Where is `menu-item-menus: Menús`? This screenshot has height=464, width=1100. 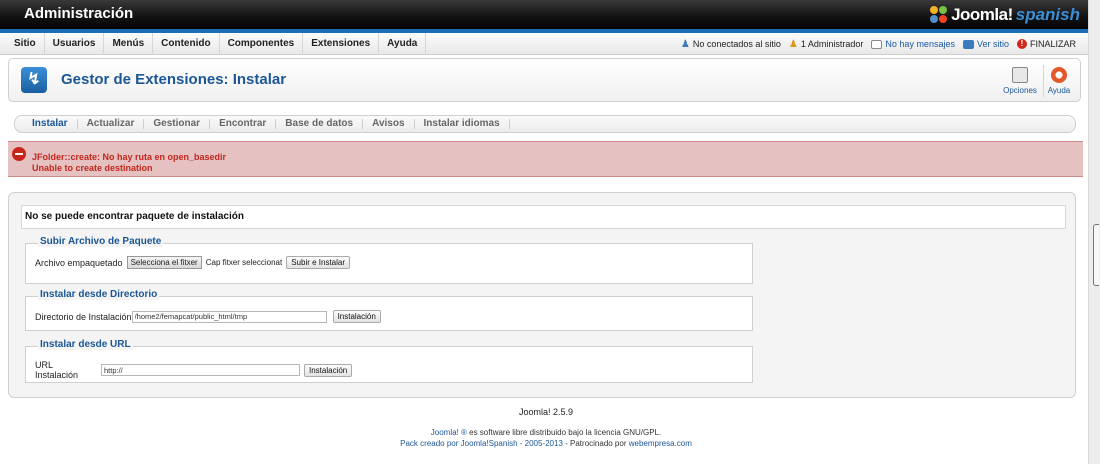
menu-item-menus: Menús is located at coordinates (129, 44).